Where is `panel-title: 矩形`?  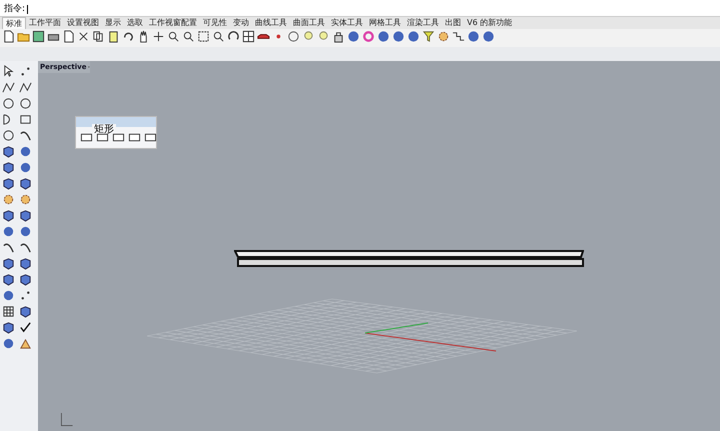 panel-title: 矩形 is located at coordinates (104, 129).